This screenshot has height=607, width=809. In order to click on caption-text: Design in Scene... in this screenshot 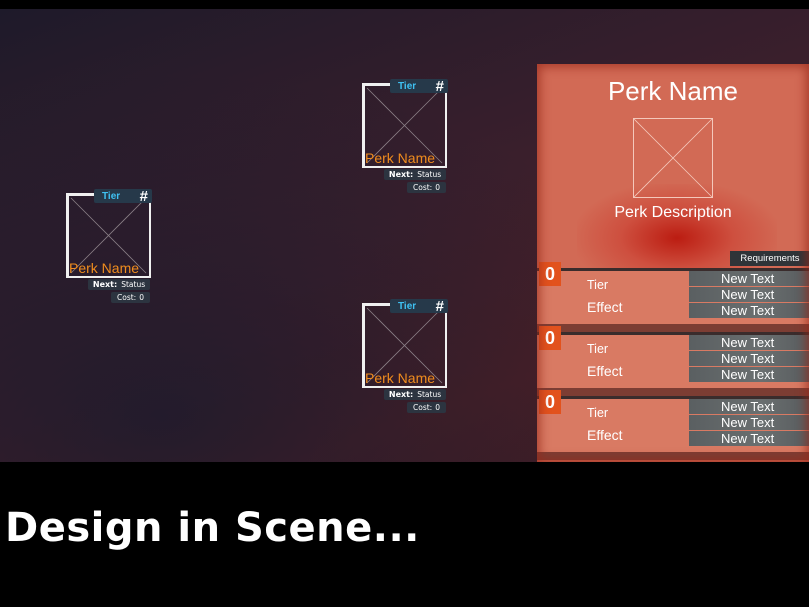, I will do `click(212, 528)`.